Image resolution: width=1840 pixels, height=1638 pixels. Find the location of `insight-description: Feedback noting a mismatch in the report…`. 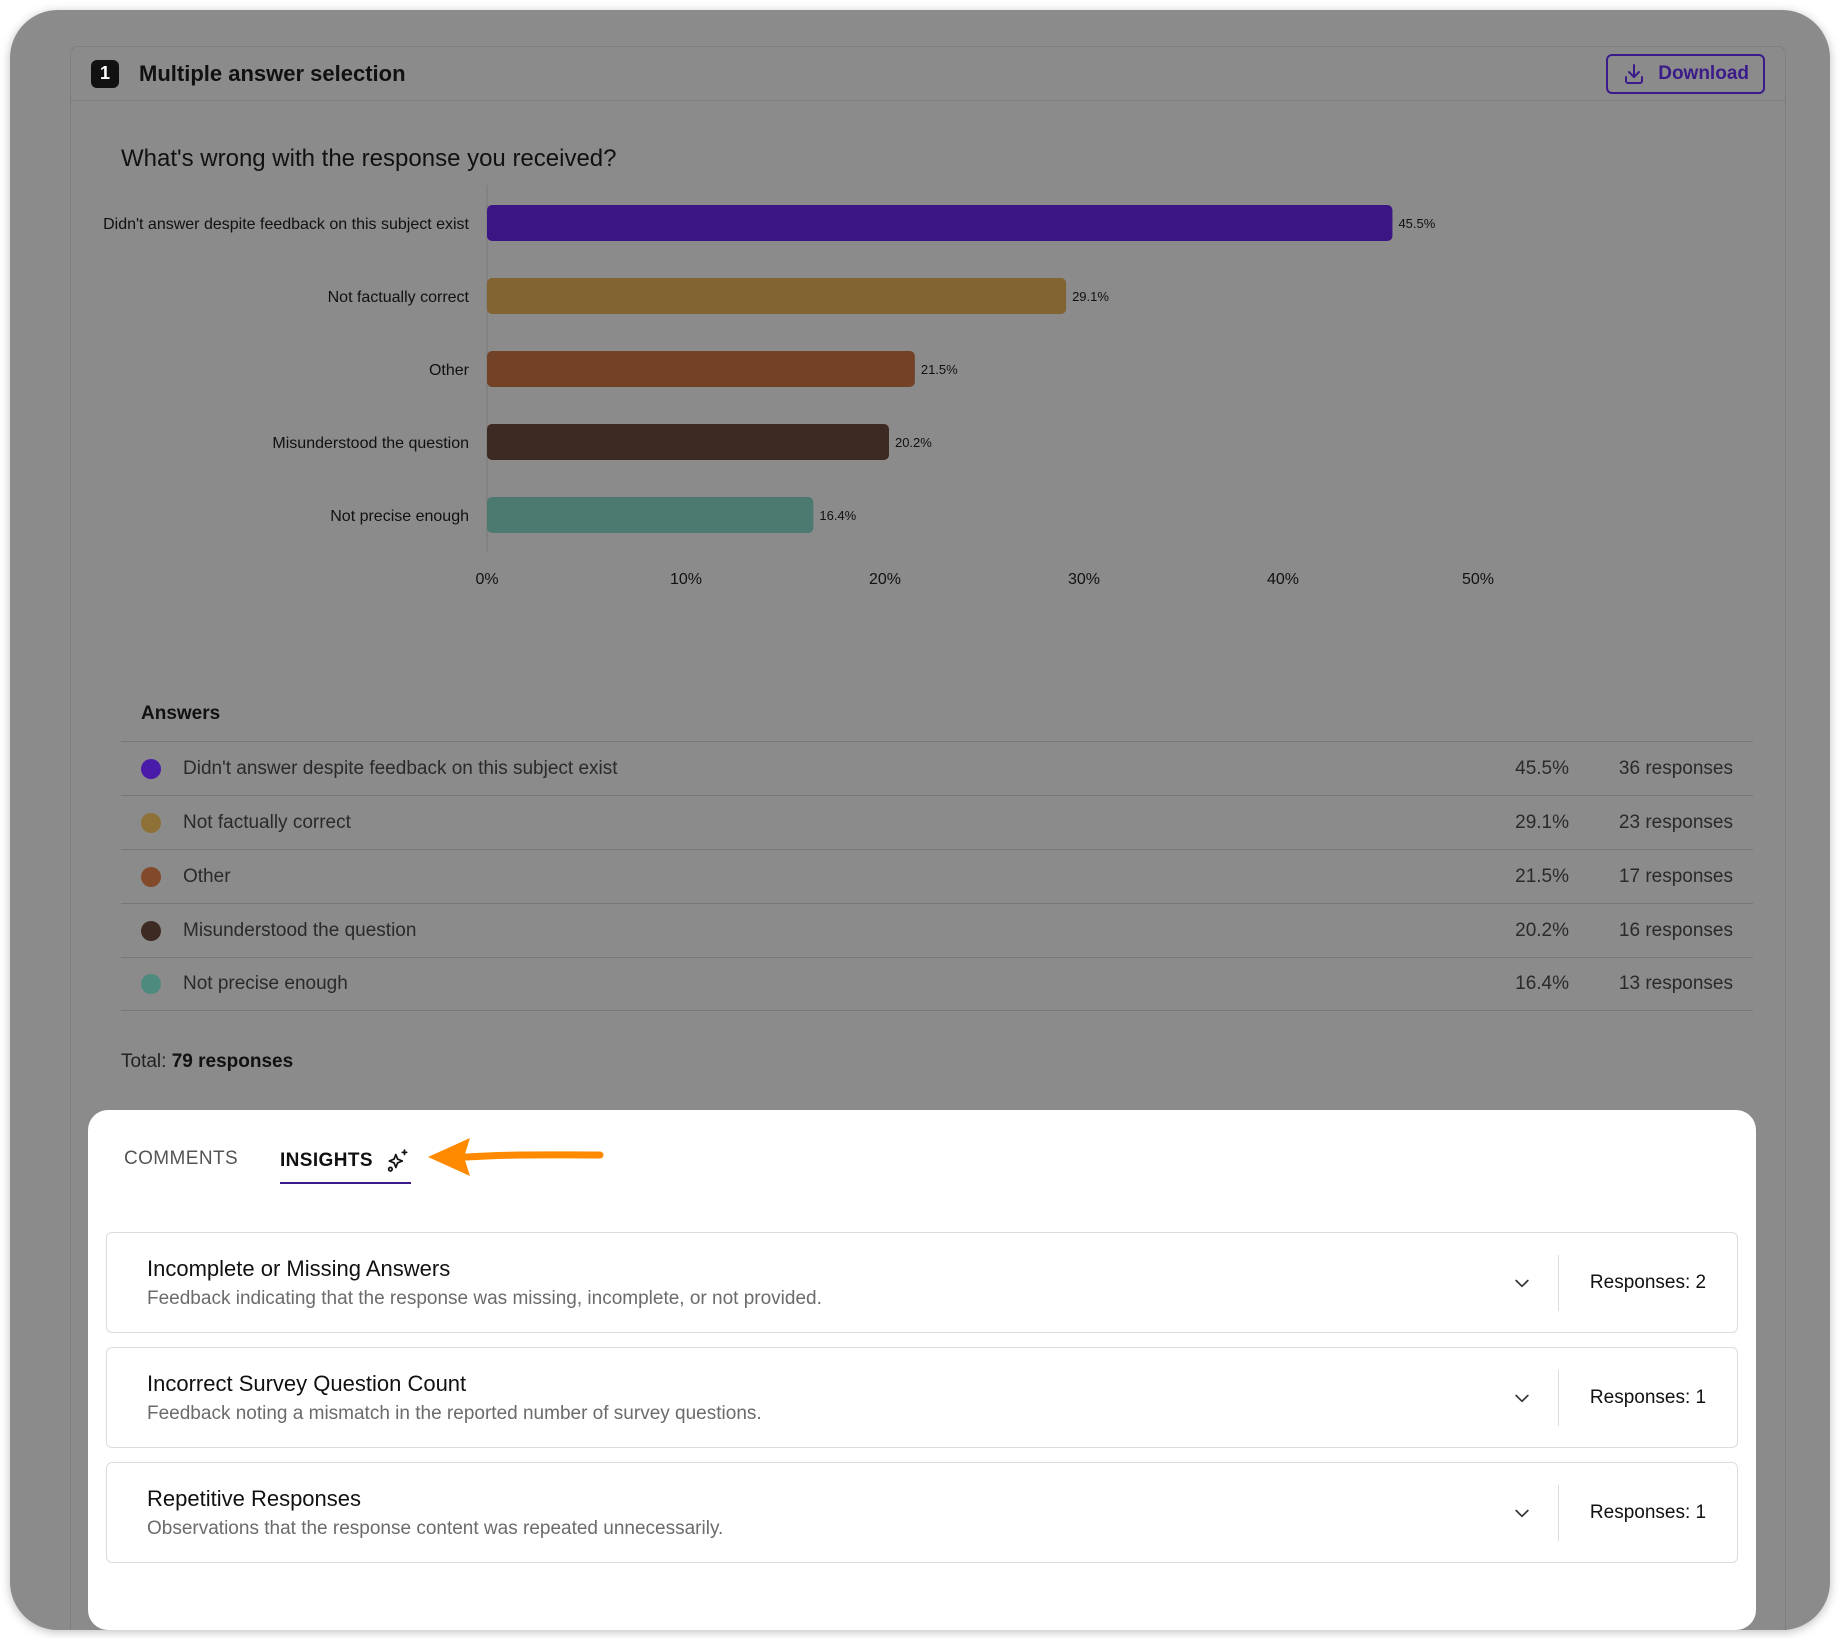

insight-description: Feedback noting a mismatch in the report… is located at coordinates (454, 1413).